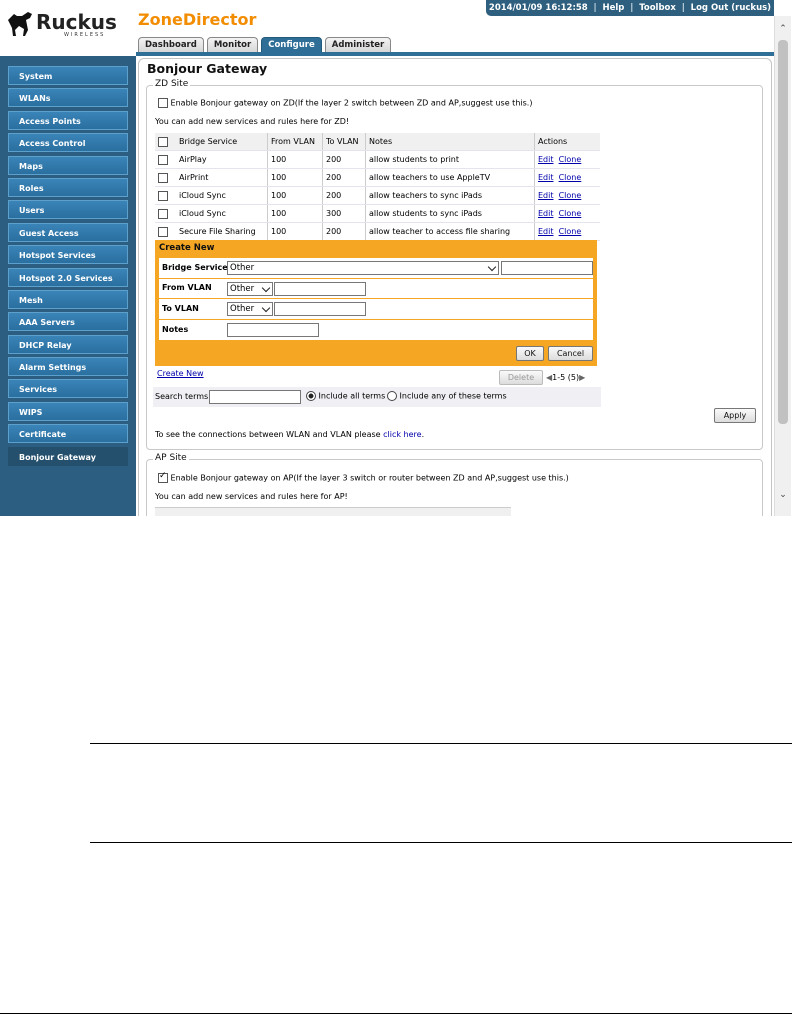 This screenshot has height=1015, width=792. What do you see at coordinates (320, 289) in the screenshot?
I see `from-vlan-input` at bounding box center [320, 289].